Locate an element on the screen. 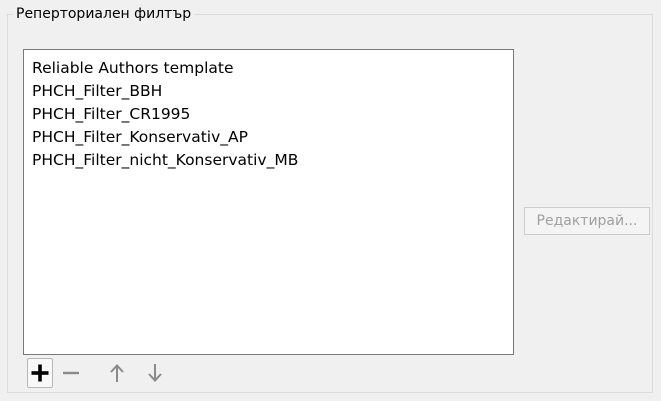 The image size is (661, 401). add-button is located at coordinates (40, 373).